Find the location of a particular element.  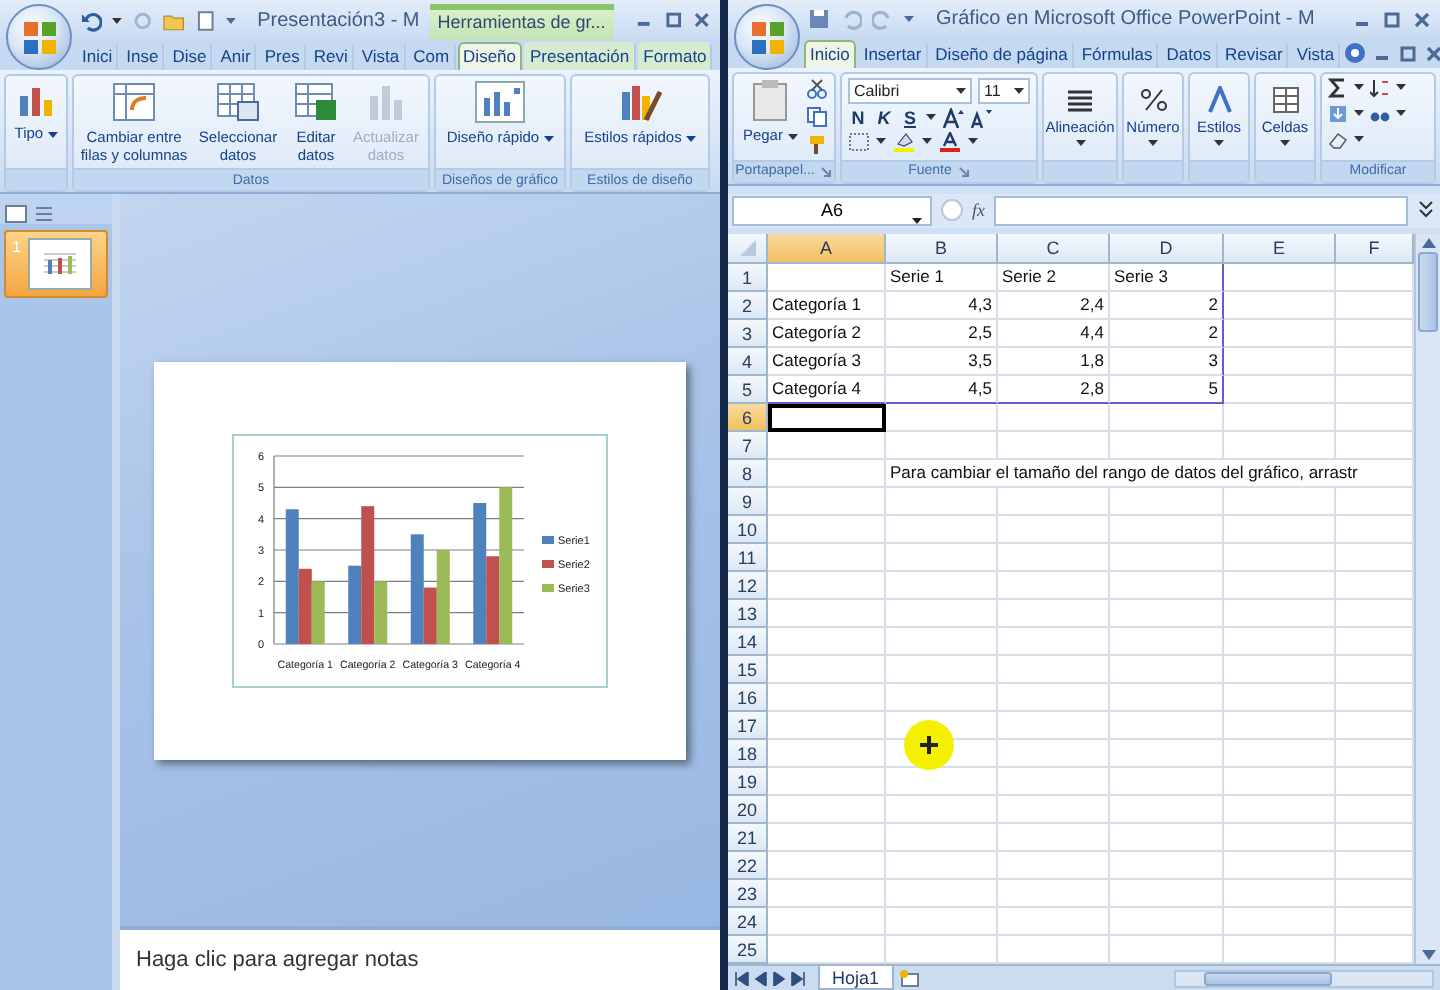

row-header: 2 is located at coordinates (748, 306).